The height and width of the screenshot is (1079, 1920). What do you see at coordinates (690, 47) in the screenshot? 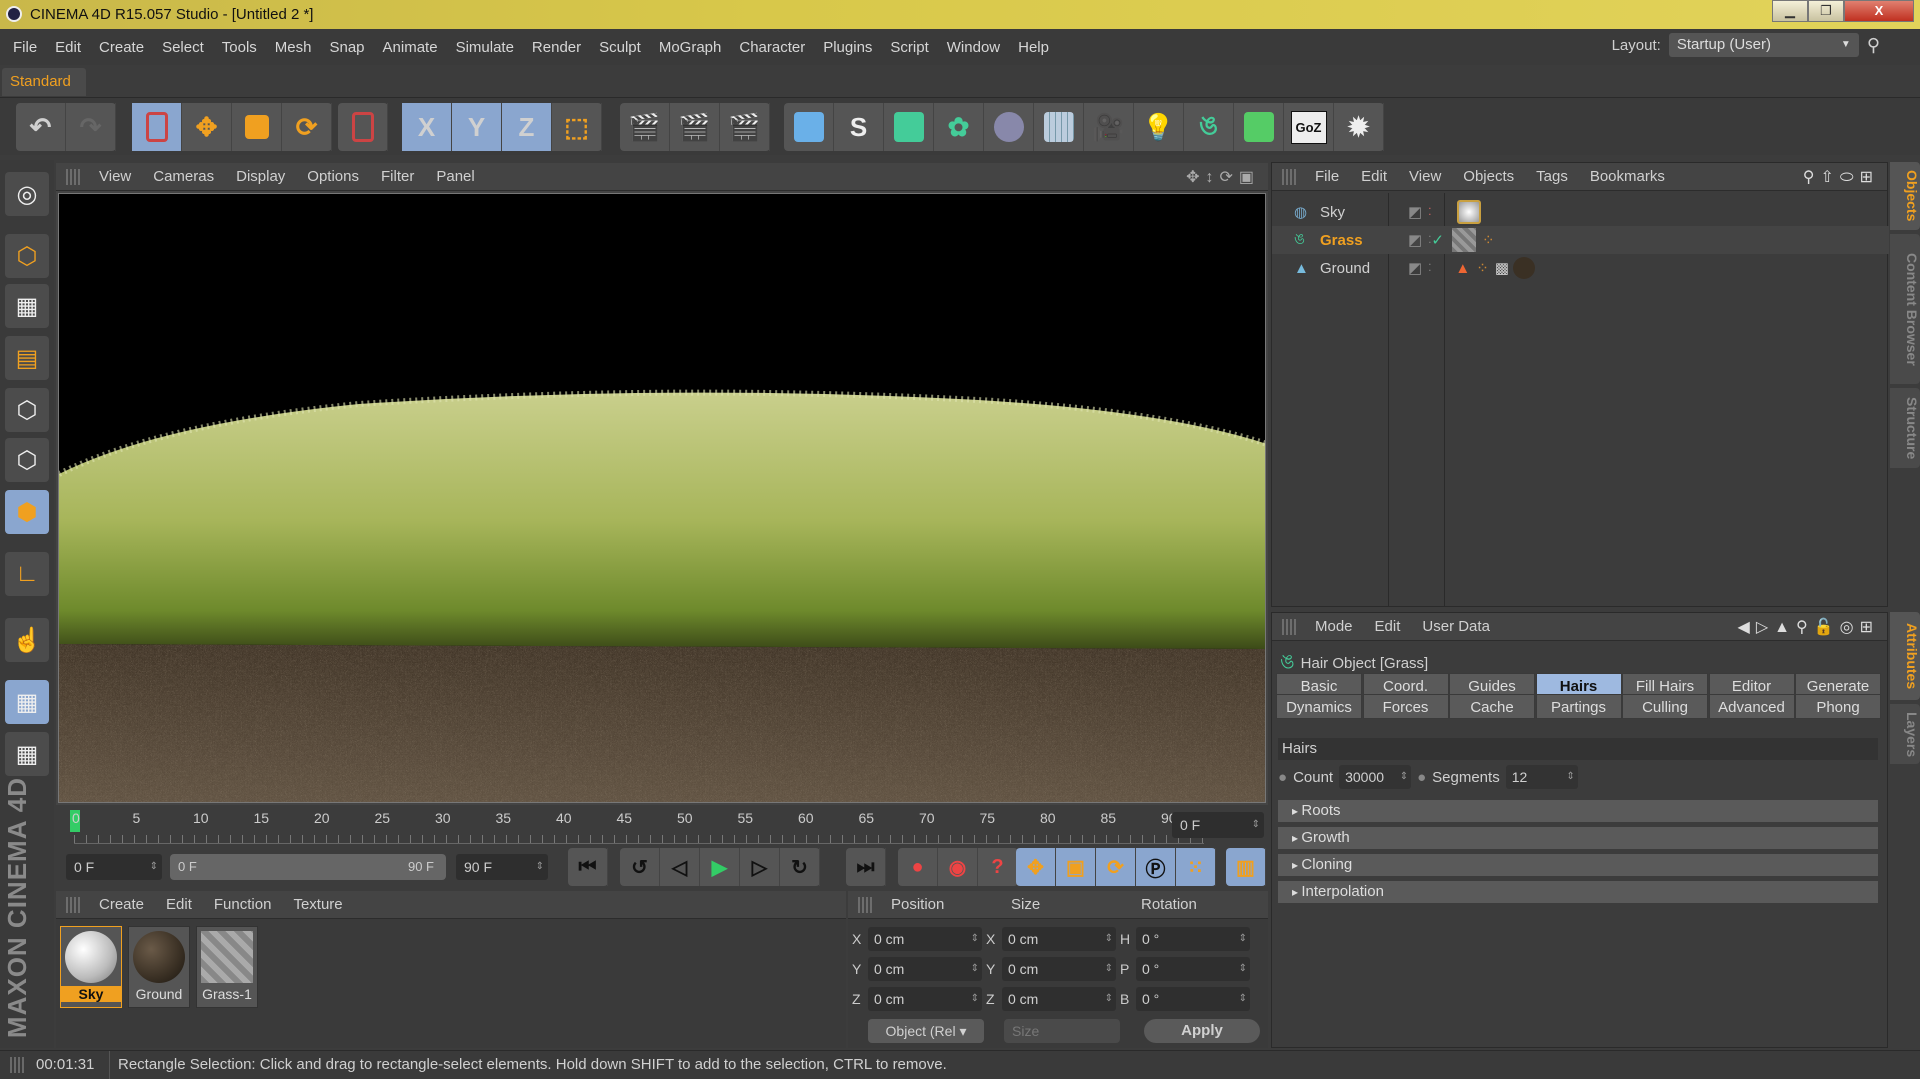
I see `menu-mograph: MoGraph` at bounding box center [690, 47].